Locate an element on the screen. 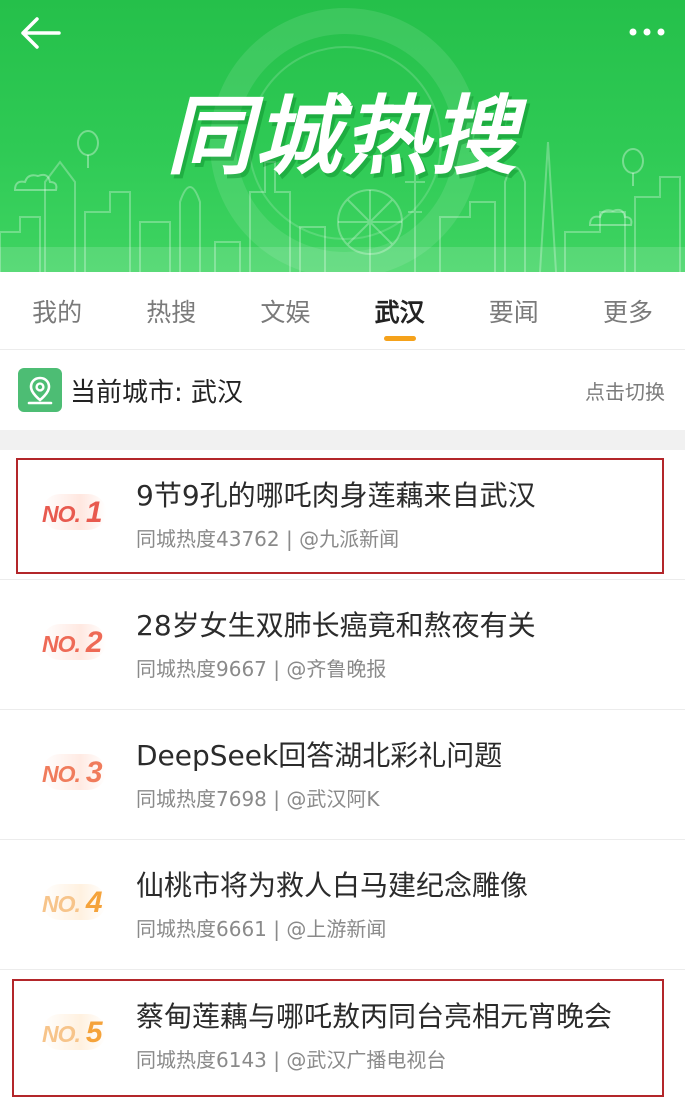  tab-city: 武汉 is located at coordinates (400, 310).